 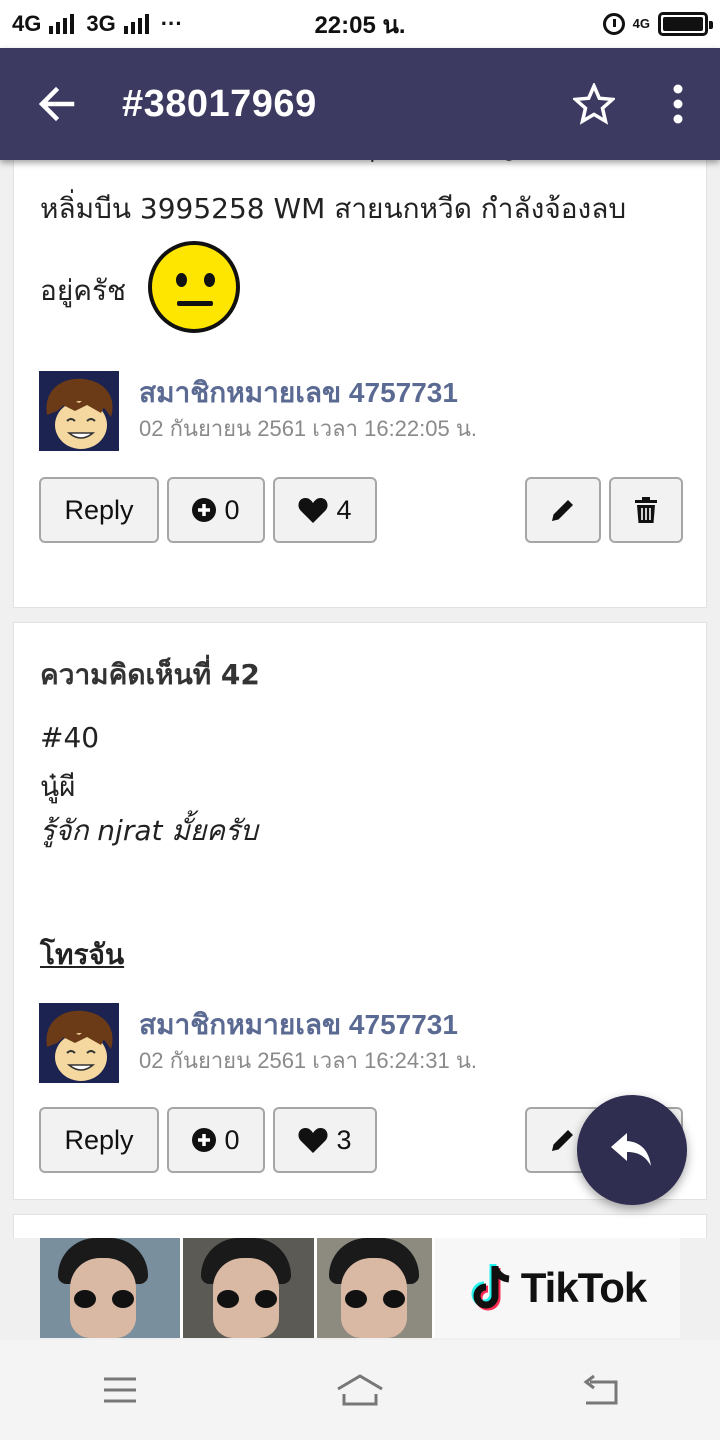 What do you see at coordinates (360, 1226) in the screenshot?
I see `comment-card` at bounding box center [360, 1226].